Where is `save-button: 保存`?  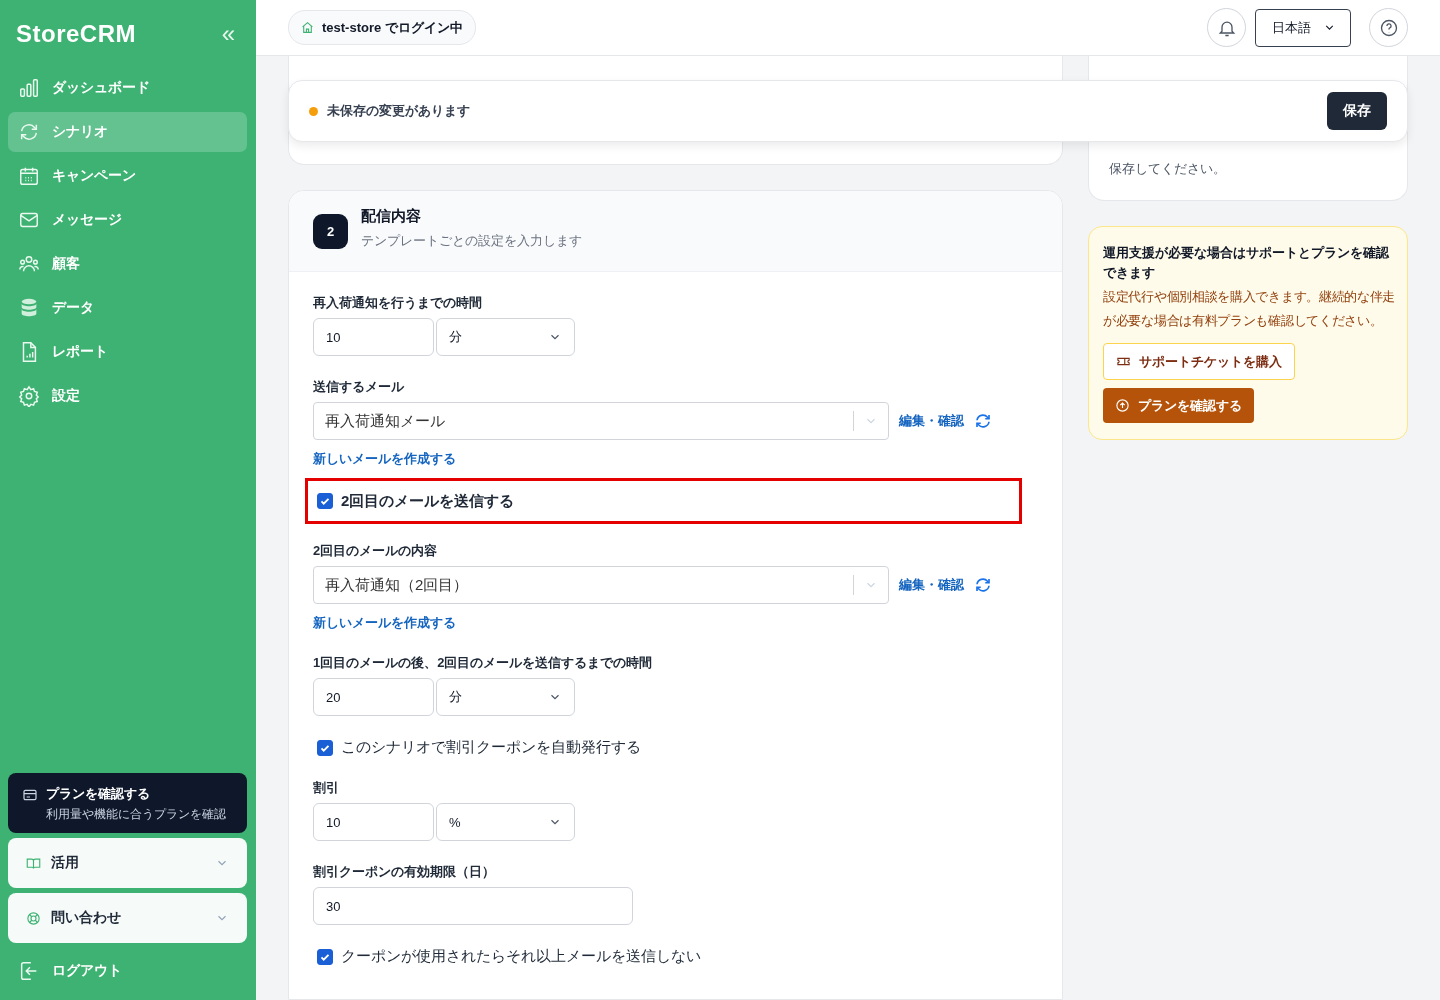 save-button: 保存 is located at coordinates (1357, 111).